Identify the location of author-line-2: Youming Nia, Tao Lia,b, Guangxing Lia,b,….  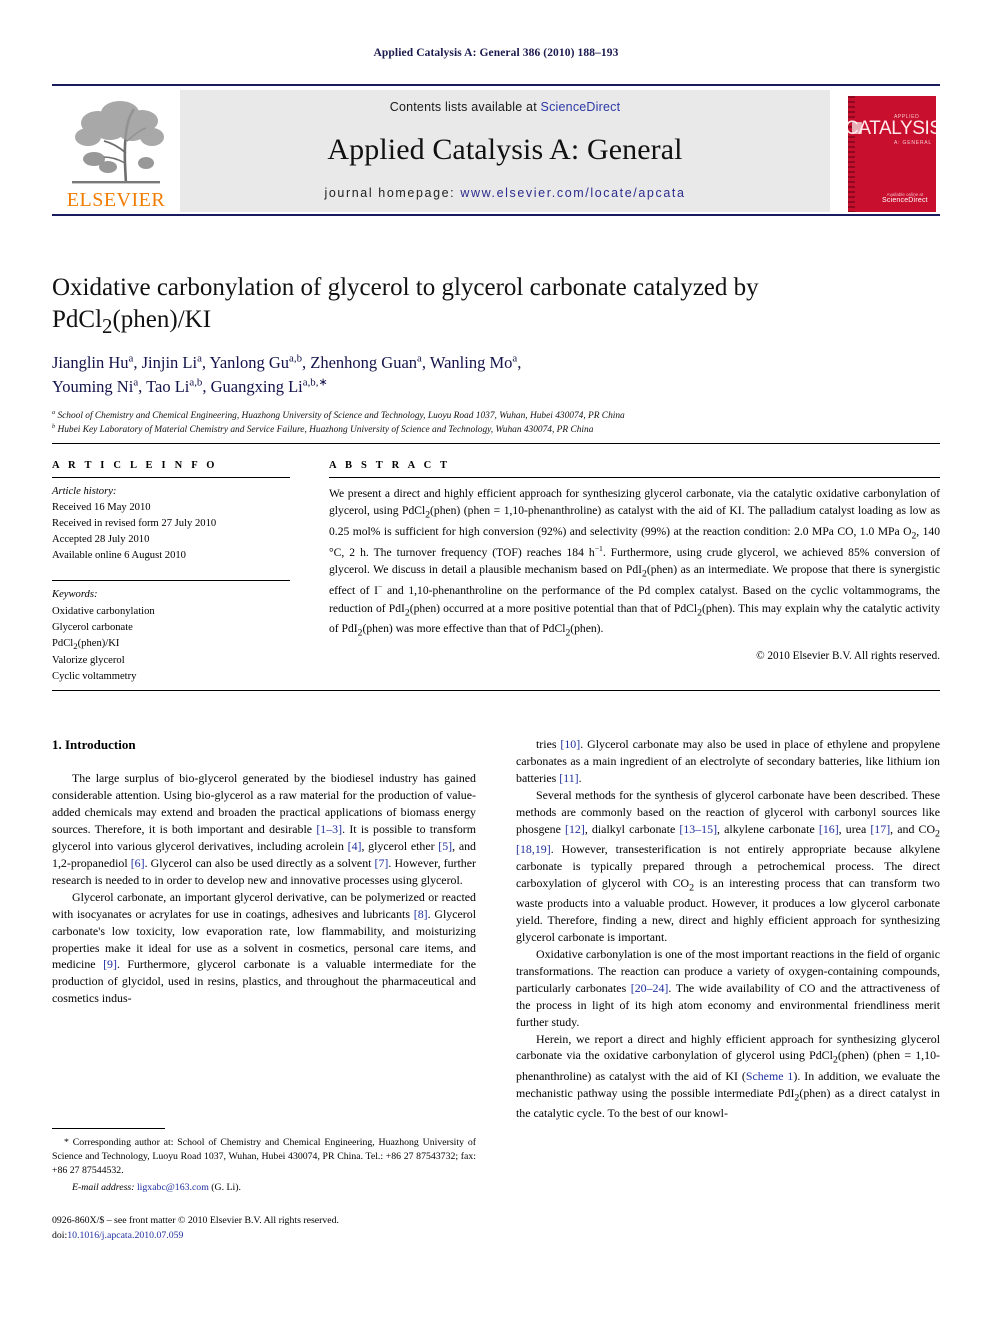
(190, 386).